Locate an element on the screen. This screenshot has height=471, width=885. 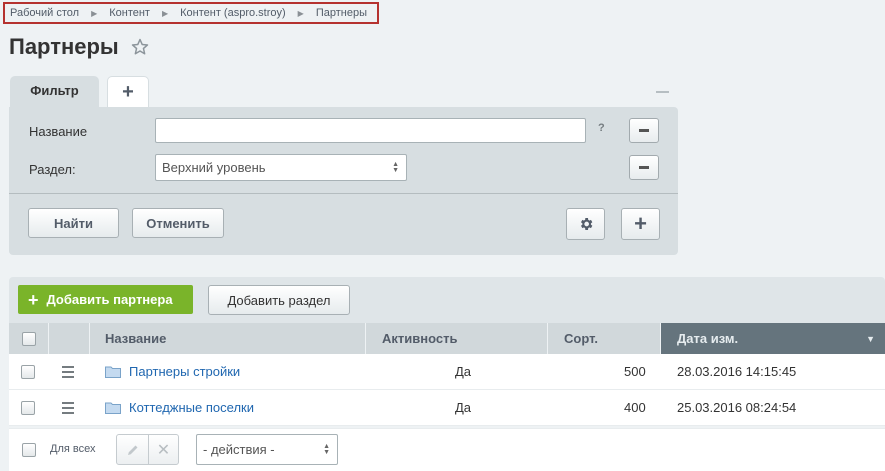
table-footer: Для всех ✕ - действия - ▲ ▼ is located at coordinates (447, 449).